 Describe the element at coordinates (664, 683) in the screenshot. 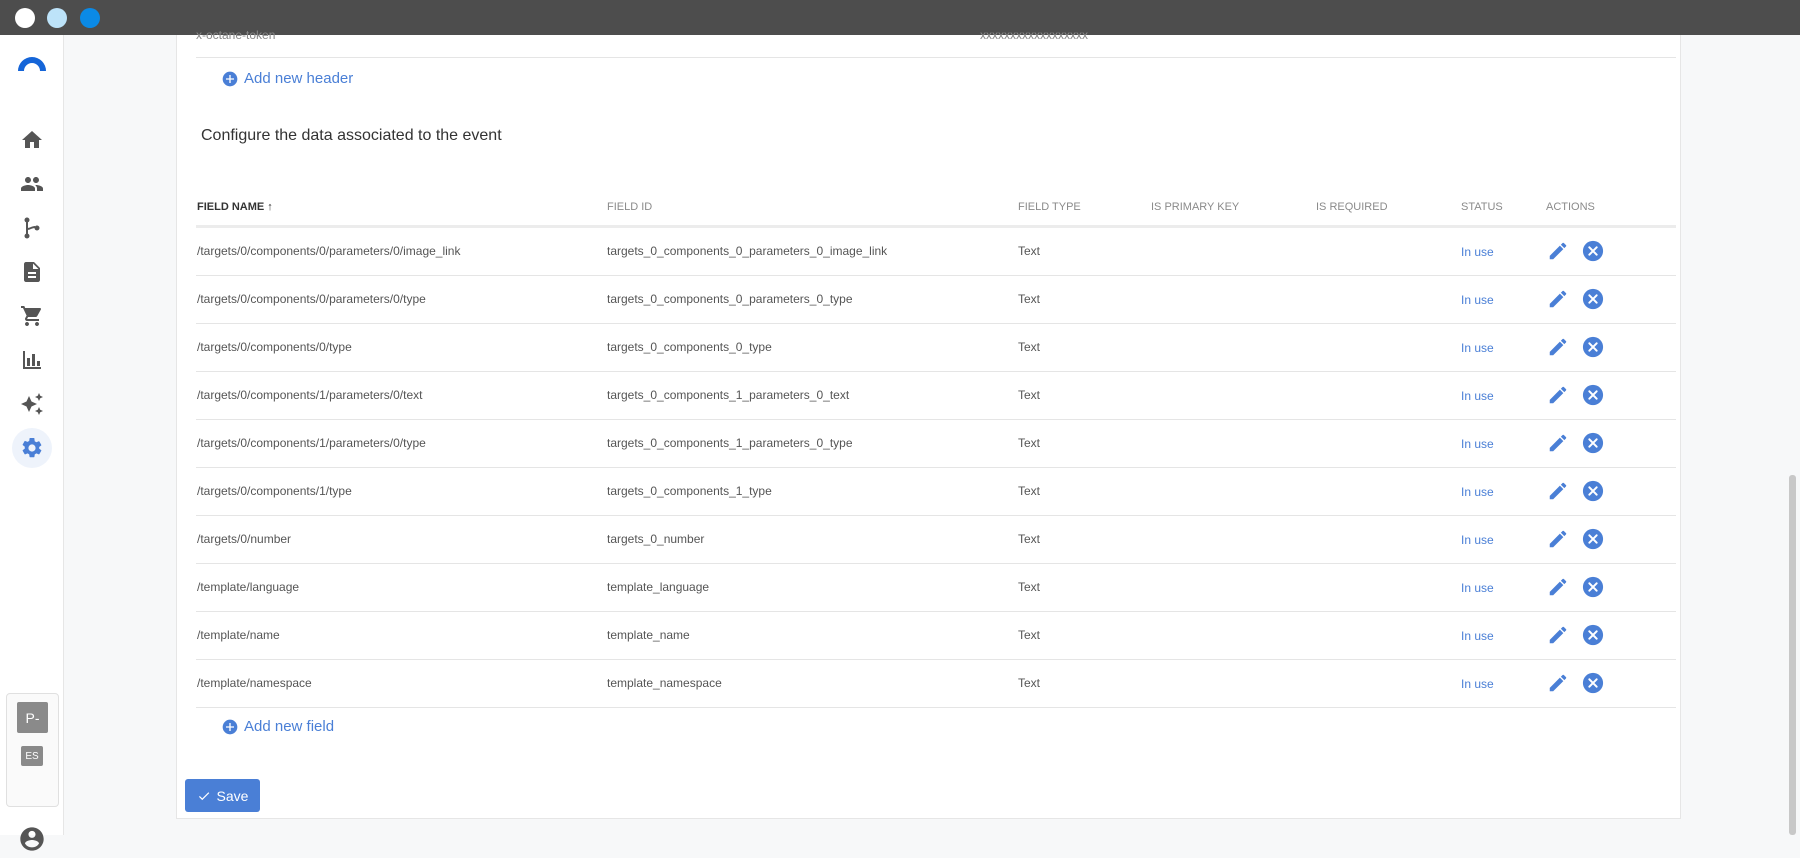

I see `field-id-cell: template_namespace` at that location.